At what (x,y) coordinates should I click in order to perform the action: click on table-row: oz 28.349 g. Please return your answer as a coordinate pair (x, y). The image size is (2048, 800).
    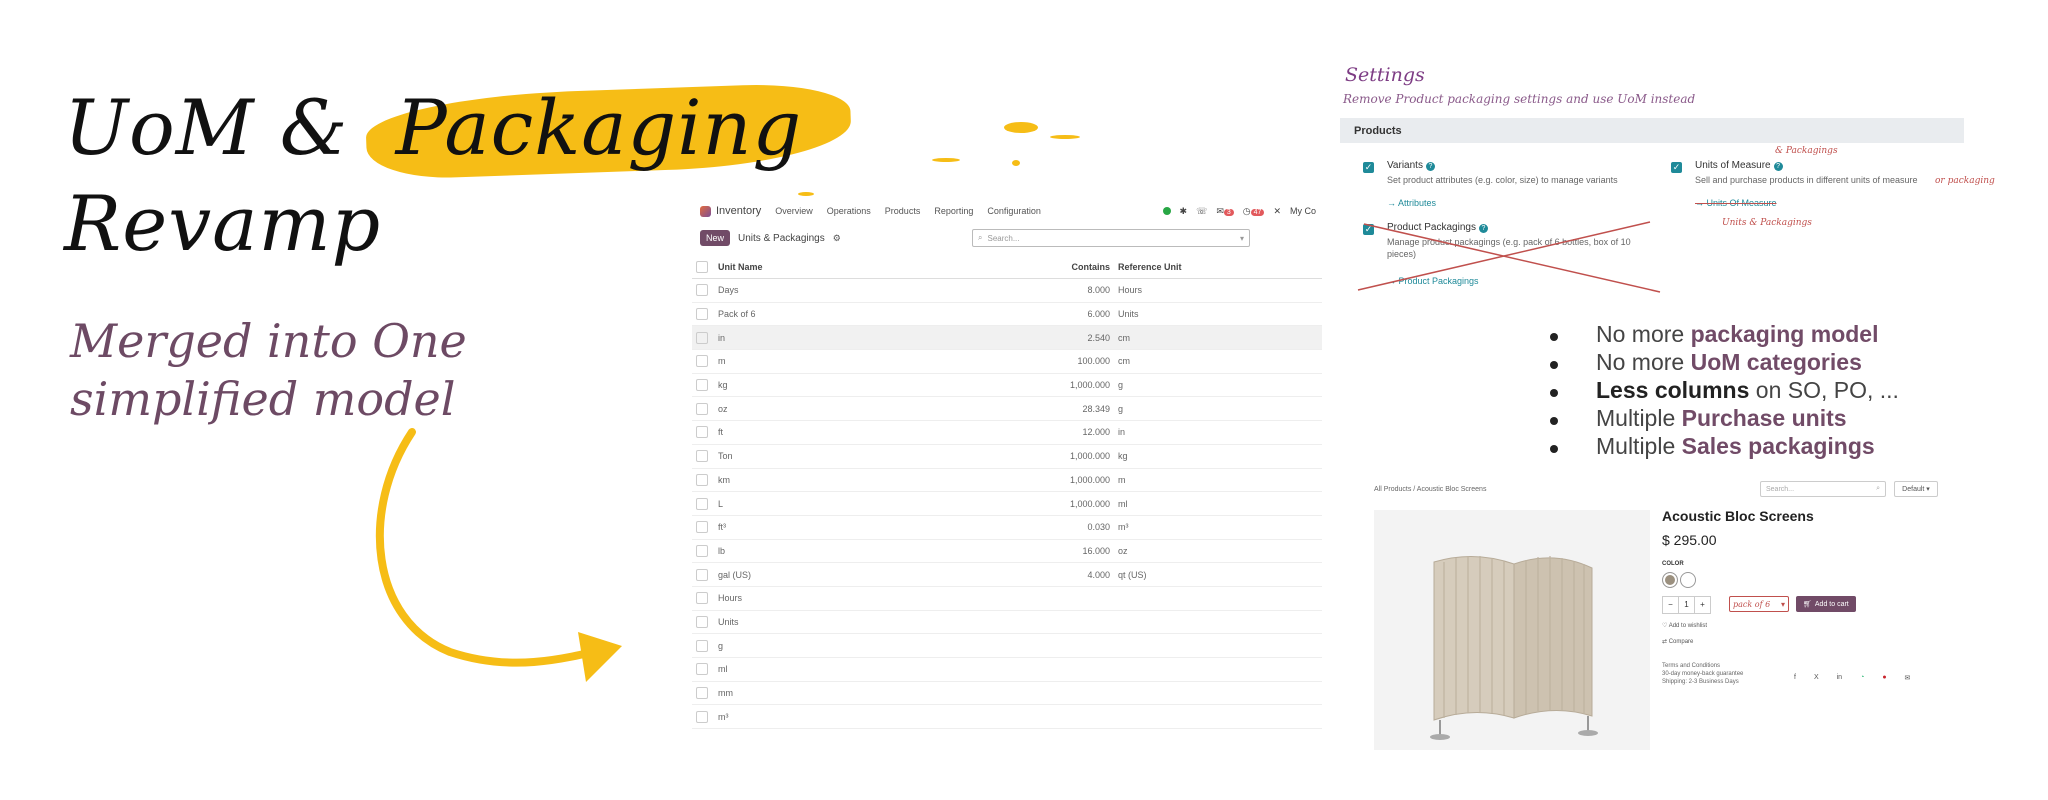
    Looking at the image, I should click on (1007, 409).